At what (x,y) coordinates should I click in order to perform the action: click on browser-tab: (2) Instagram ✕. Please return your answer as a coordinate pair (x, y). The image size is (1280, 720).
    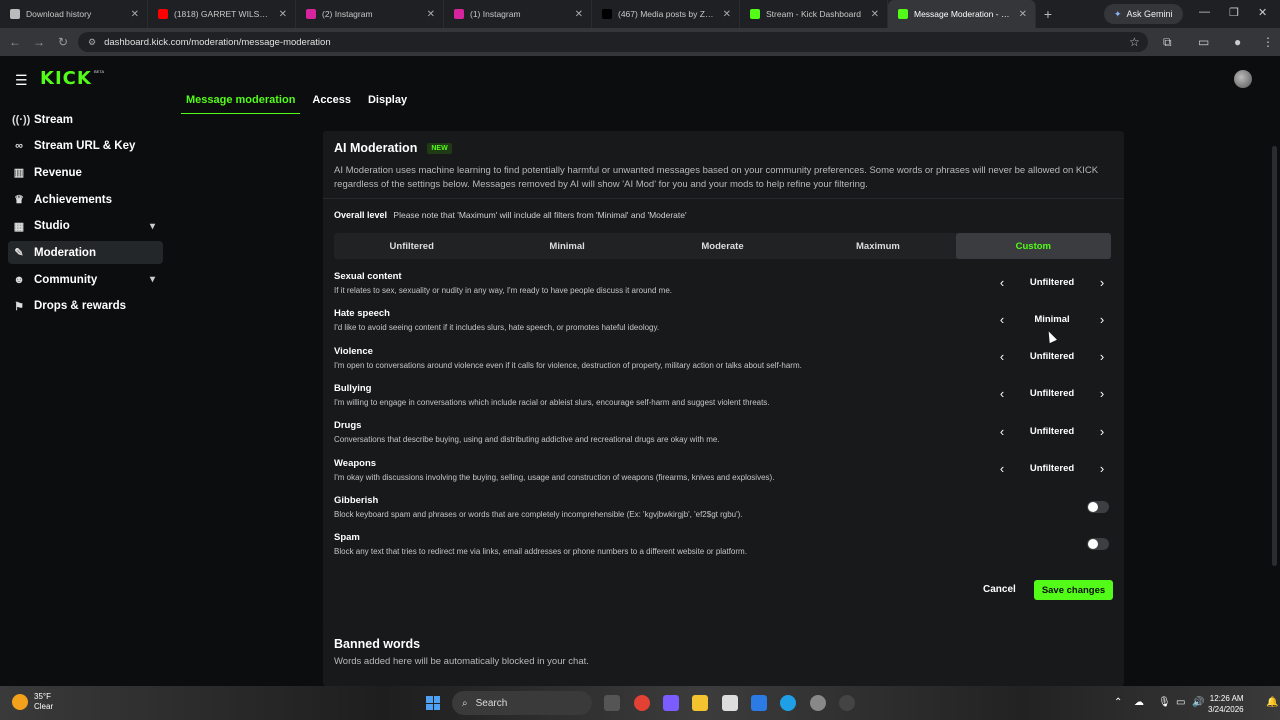
    Looking at the image, I should click on (370, 14).